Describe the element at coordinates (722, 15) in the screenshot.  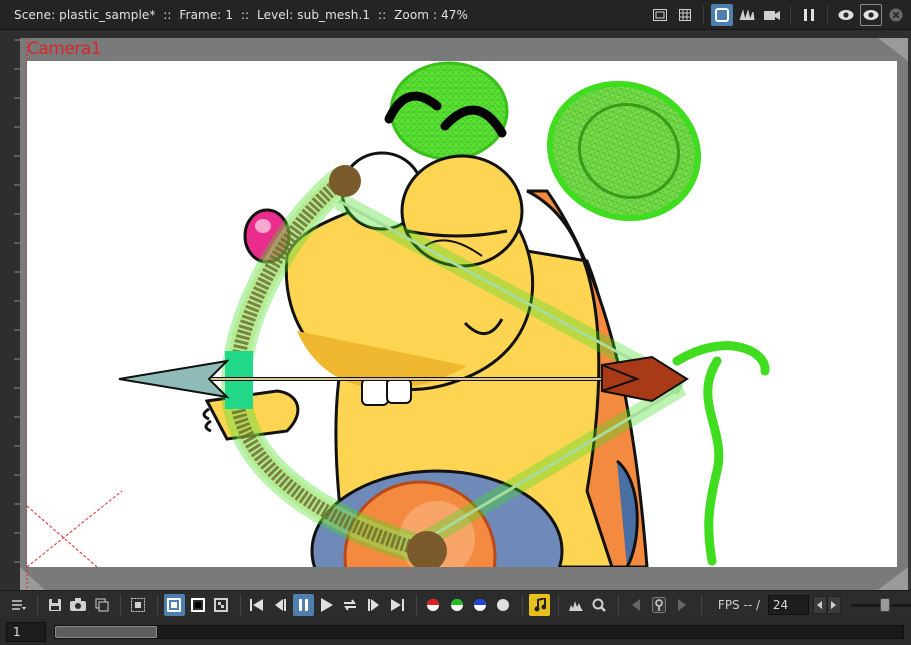
I see `camera-stand-view-icon` at that location.